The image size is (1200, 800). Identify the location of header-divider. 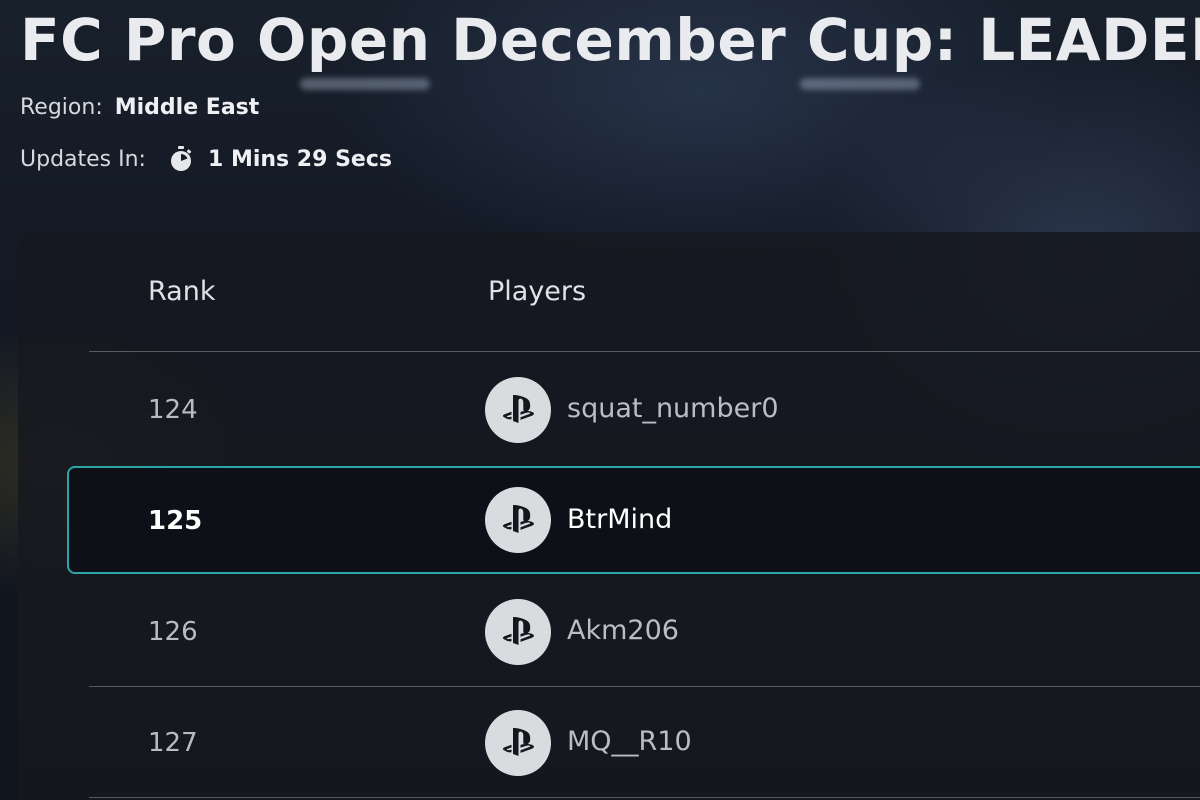
(644, 351).